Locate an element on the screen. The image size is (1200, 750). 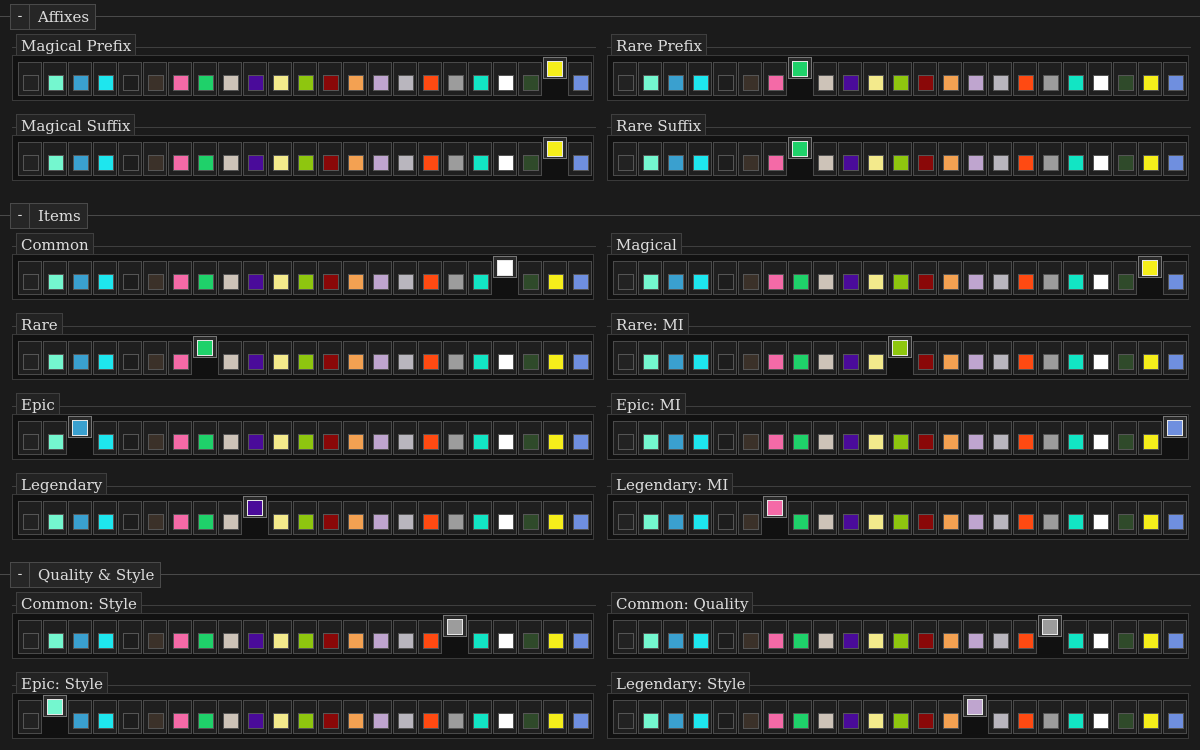
color-swatch-yellow is located at coordinates (555, 518).